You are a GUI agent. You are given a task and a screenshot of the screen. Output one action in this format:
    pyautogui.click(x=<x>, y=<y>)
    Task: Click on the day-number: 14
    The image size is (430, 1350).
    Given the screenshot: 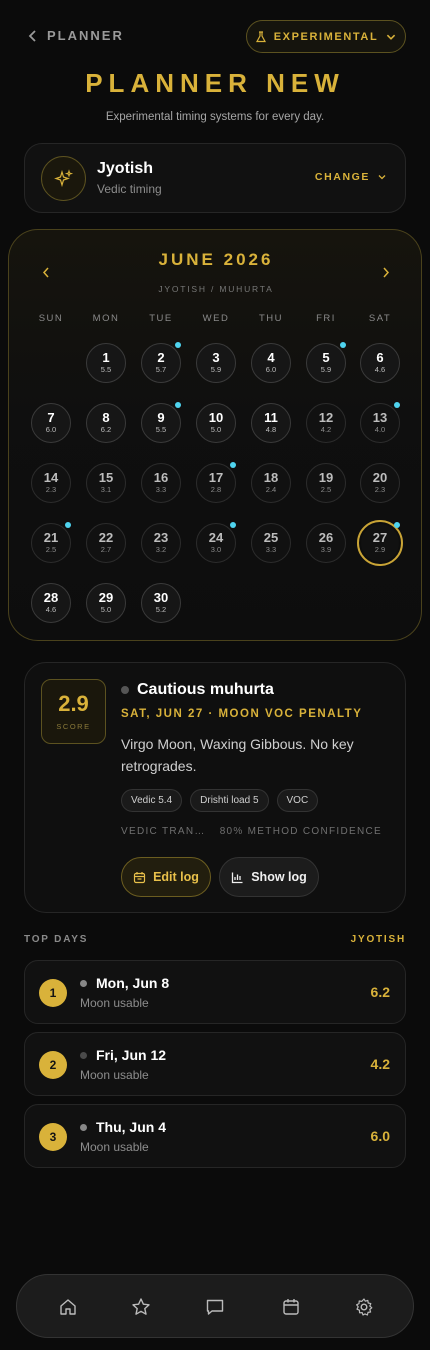 What is the action you would take?
    pyautogui.click(x=51, y=477)
    